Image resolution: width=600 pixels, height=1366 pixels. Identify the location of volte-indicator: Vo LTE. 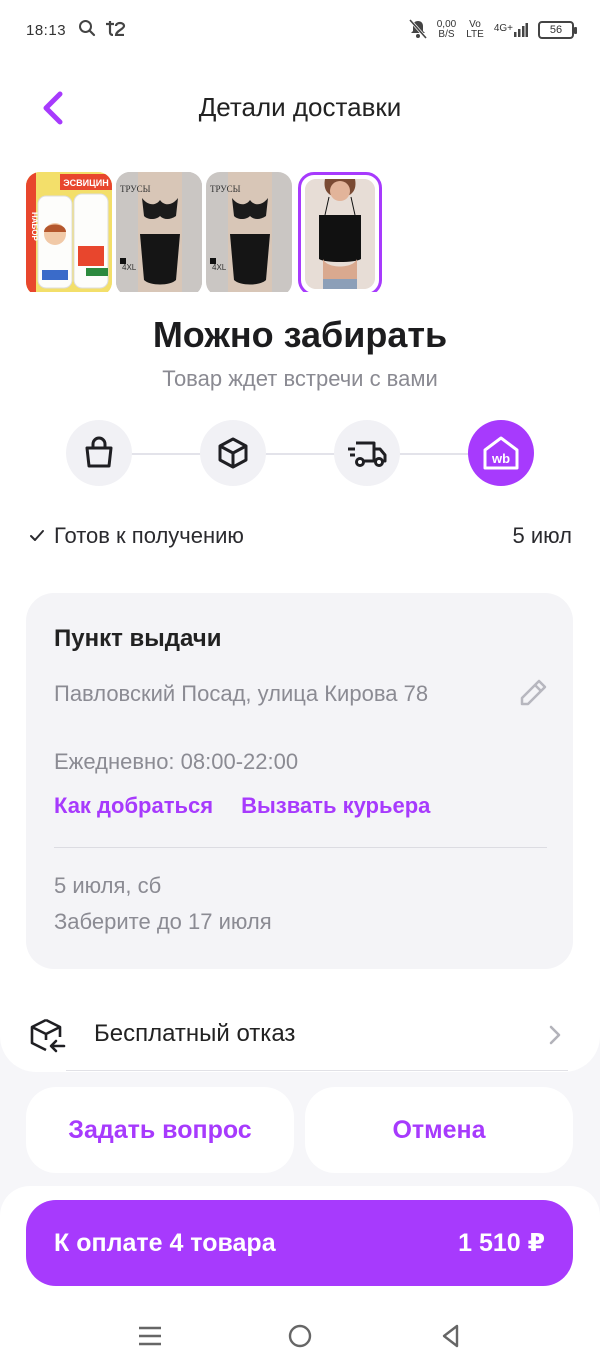
(475, 30).